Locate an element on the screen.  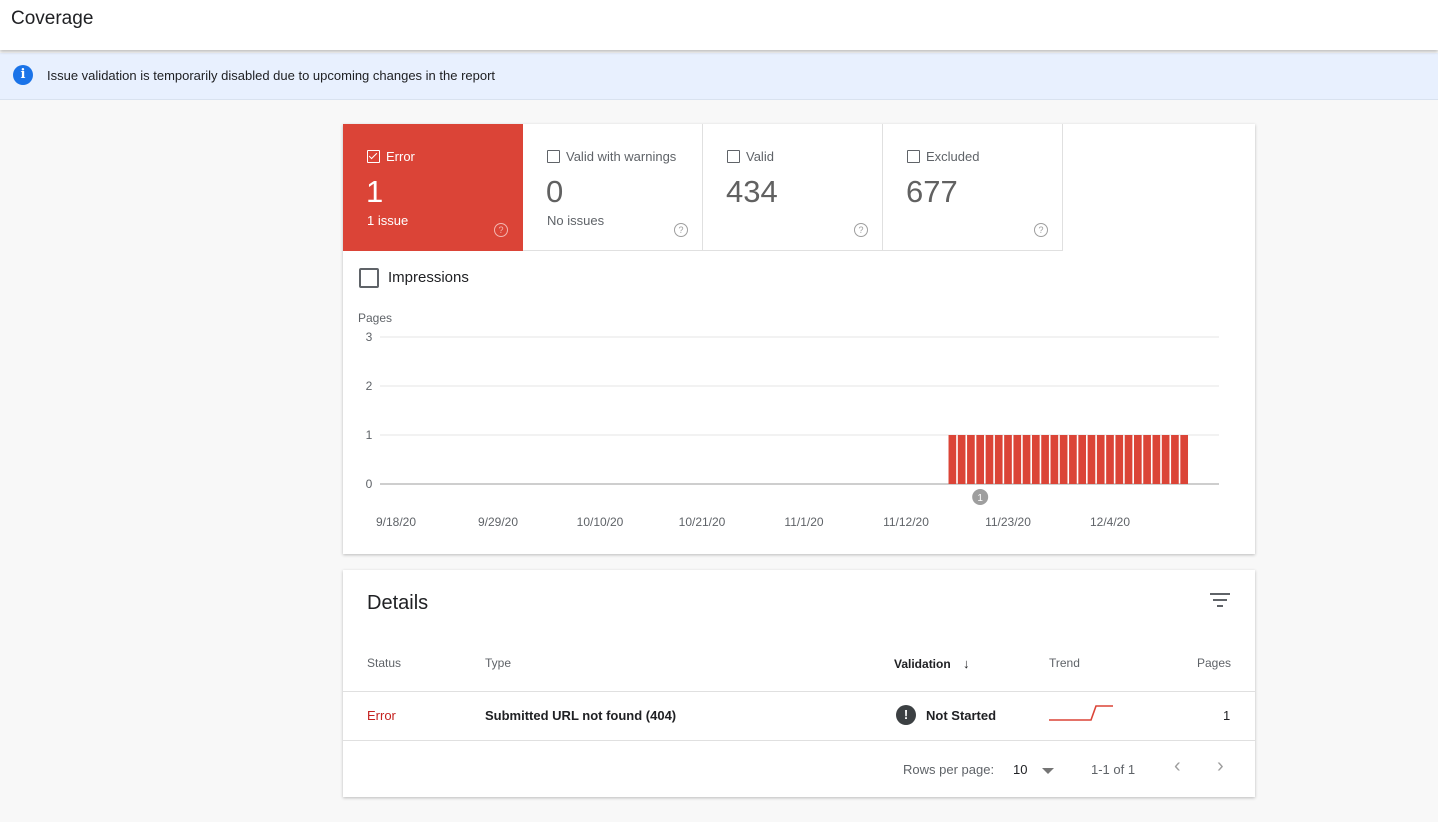
column-header-type: Type is located at coordinates (498, 663).